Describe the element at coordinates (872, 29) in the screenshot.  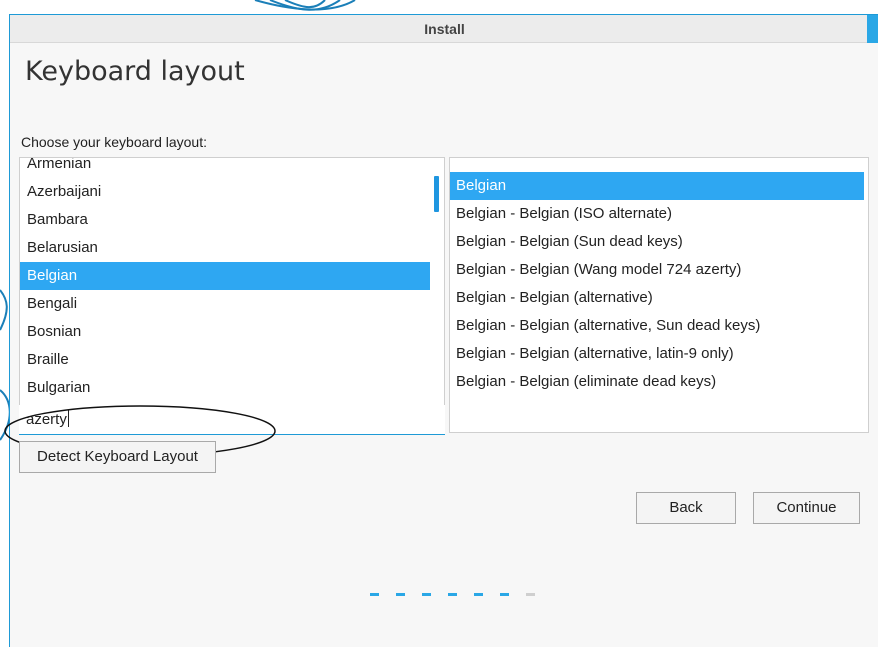
I see `window-control-corner` at that location.